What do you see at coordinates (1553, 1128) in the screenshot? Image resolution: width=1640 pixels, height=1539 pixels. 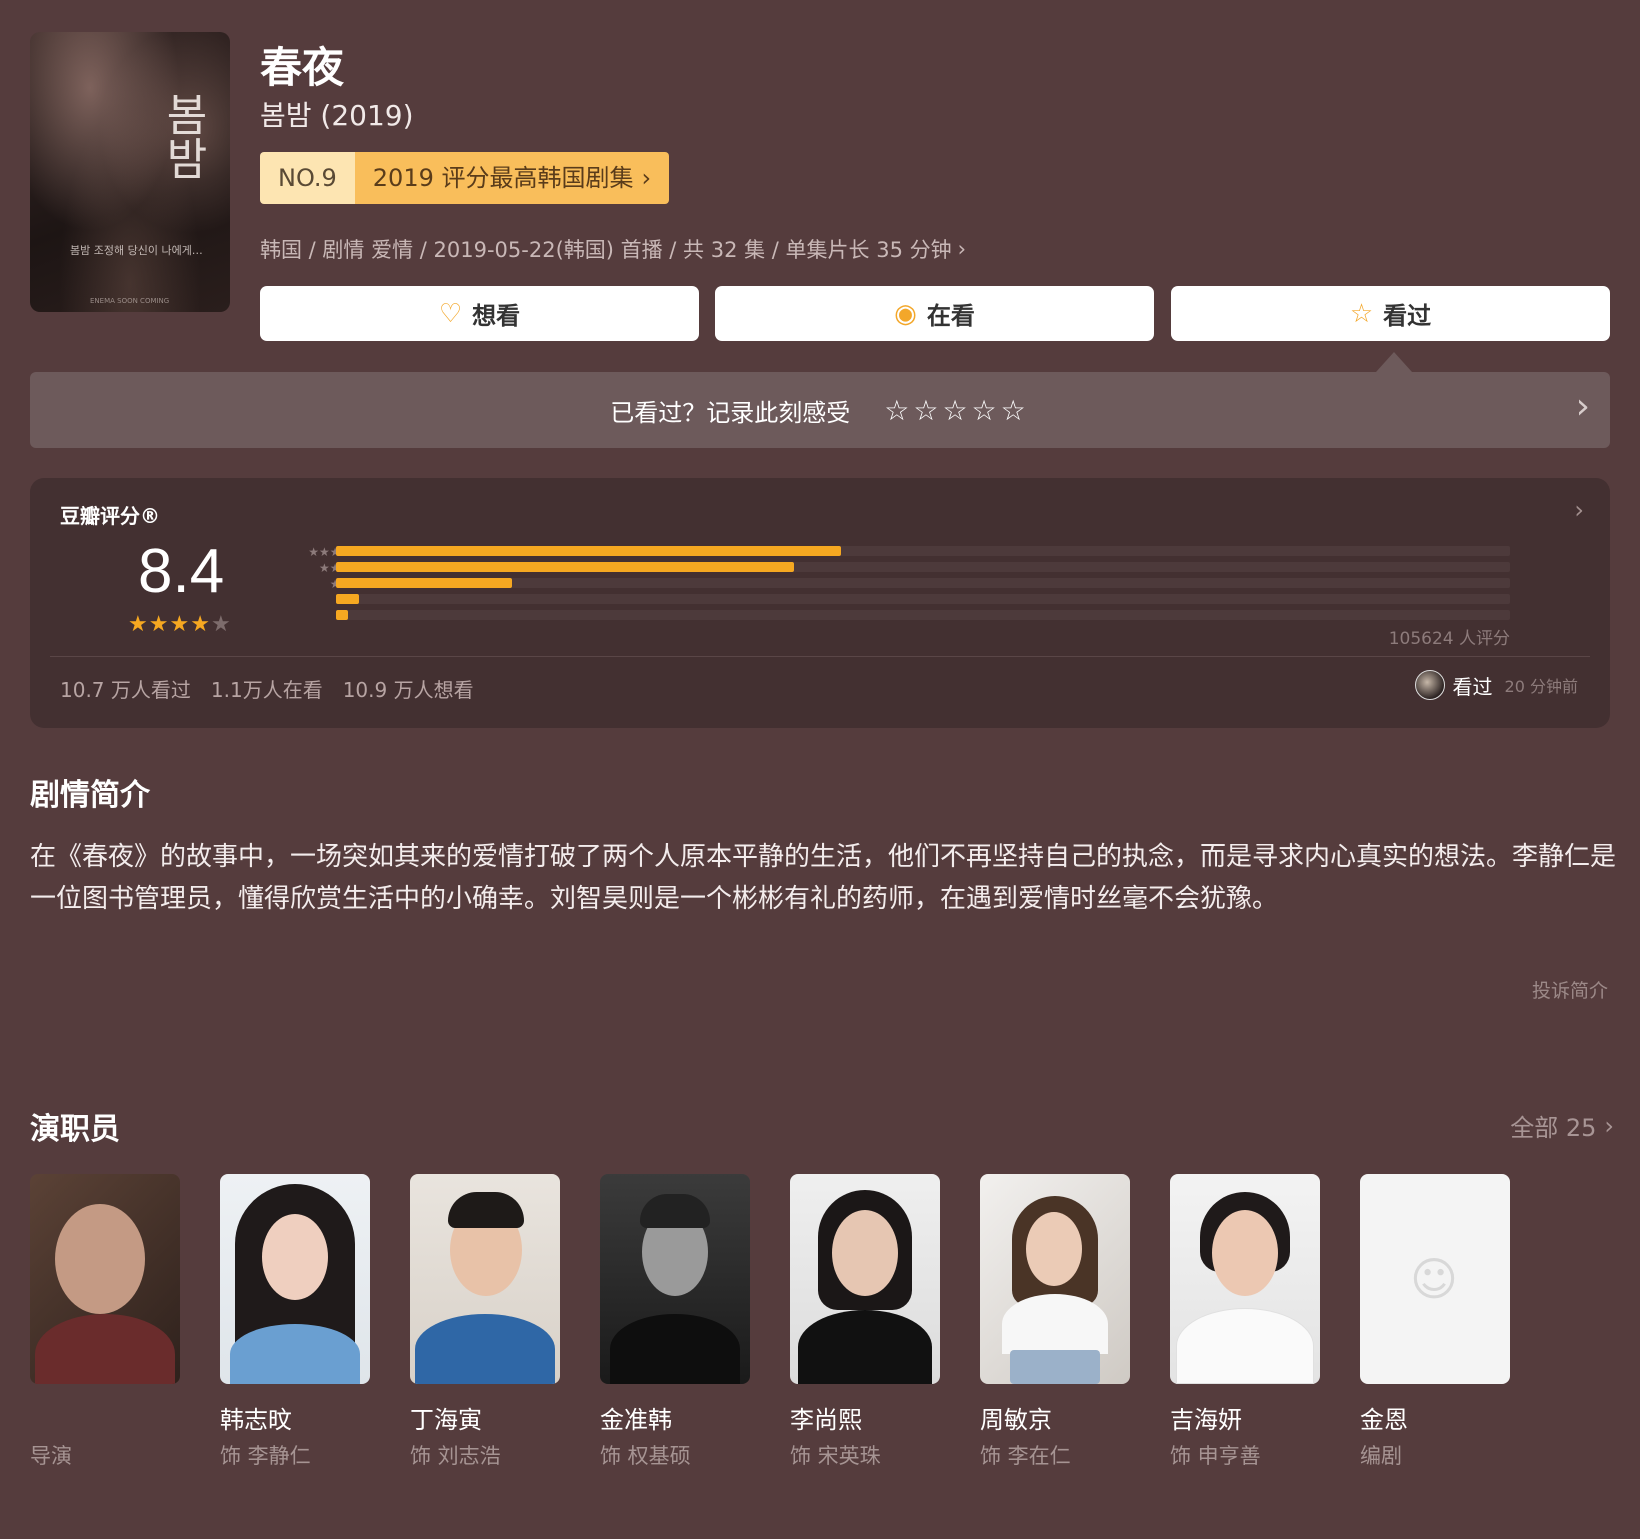 I see `all-cast-label: 全部 25` at bounding box center [1553, 1128].